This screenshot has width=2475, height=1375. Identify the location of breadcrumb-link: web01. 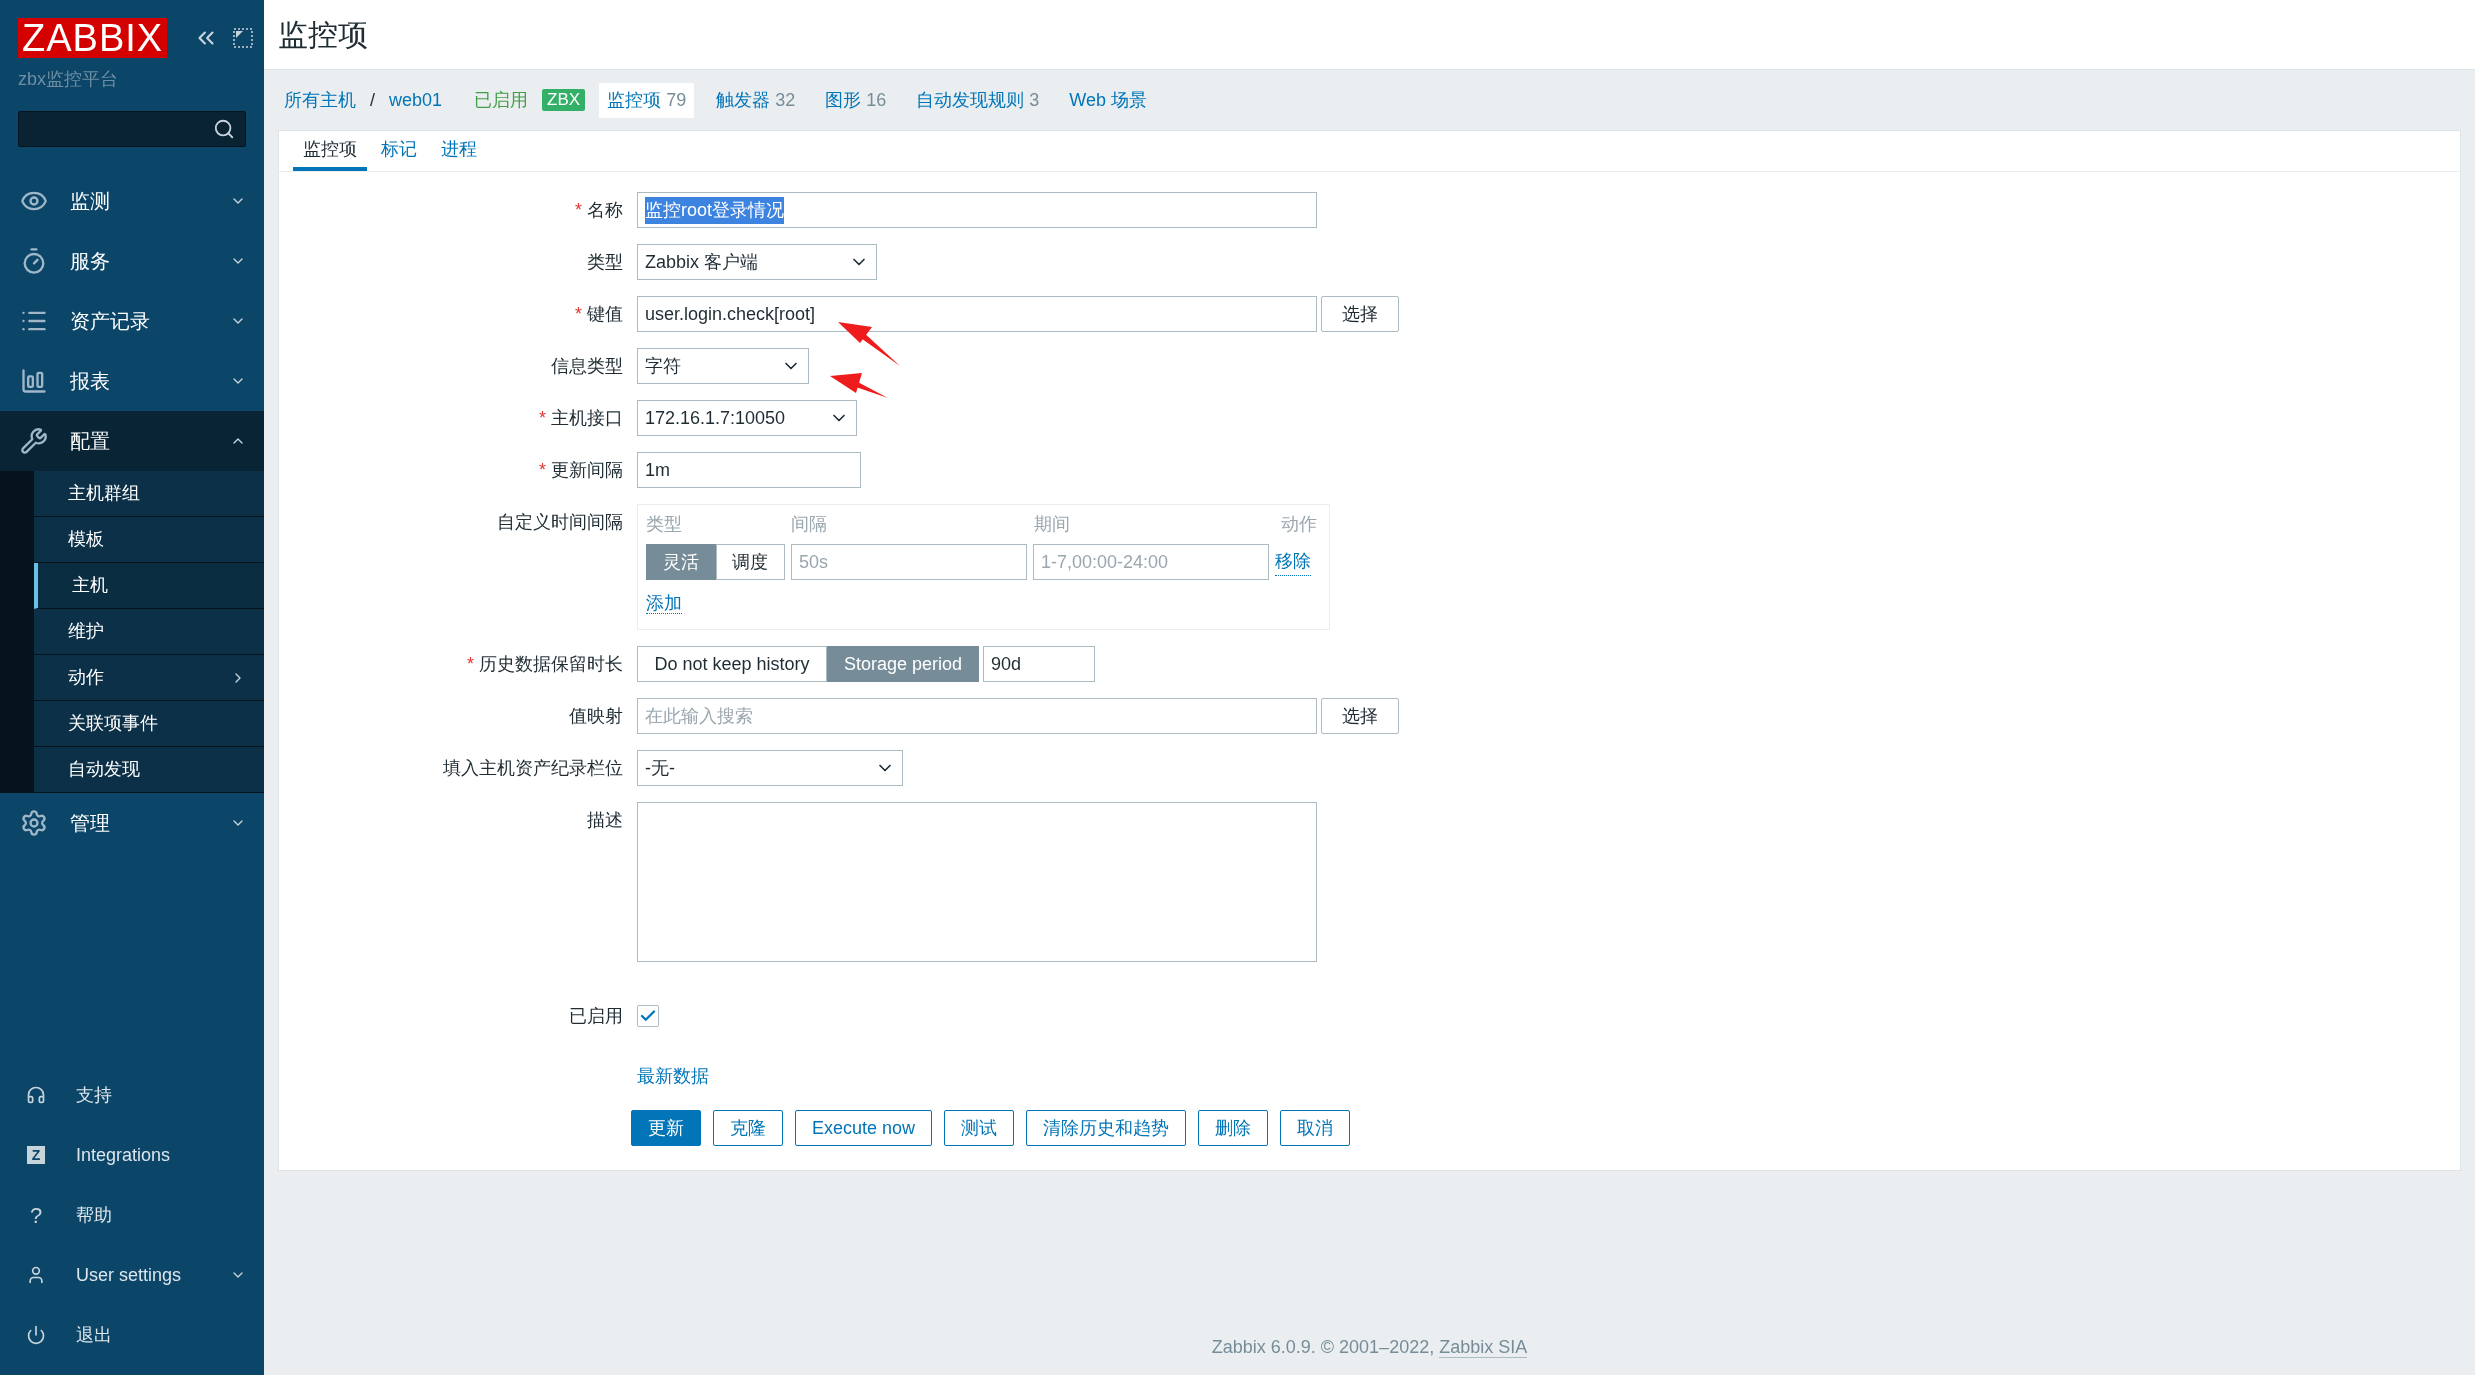
(416, 100).